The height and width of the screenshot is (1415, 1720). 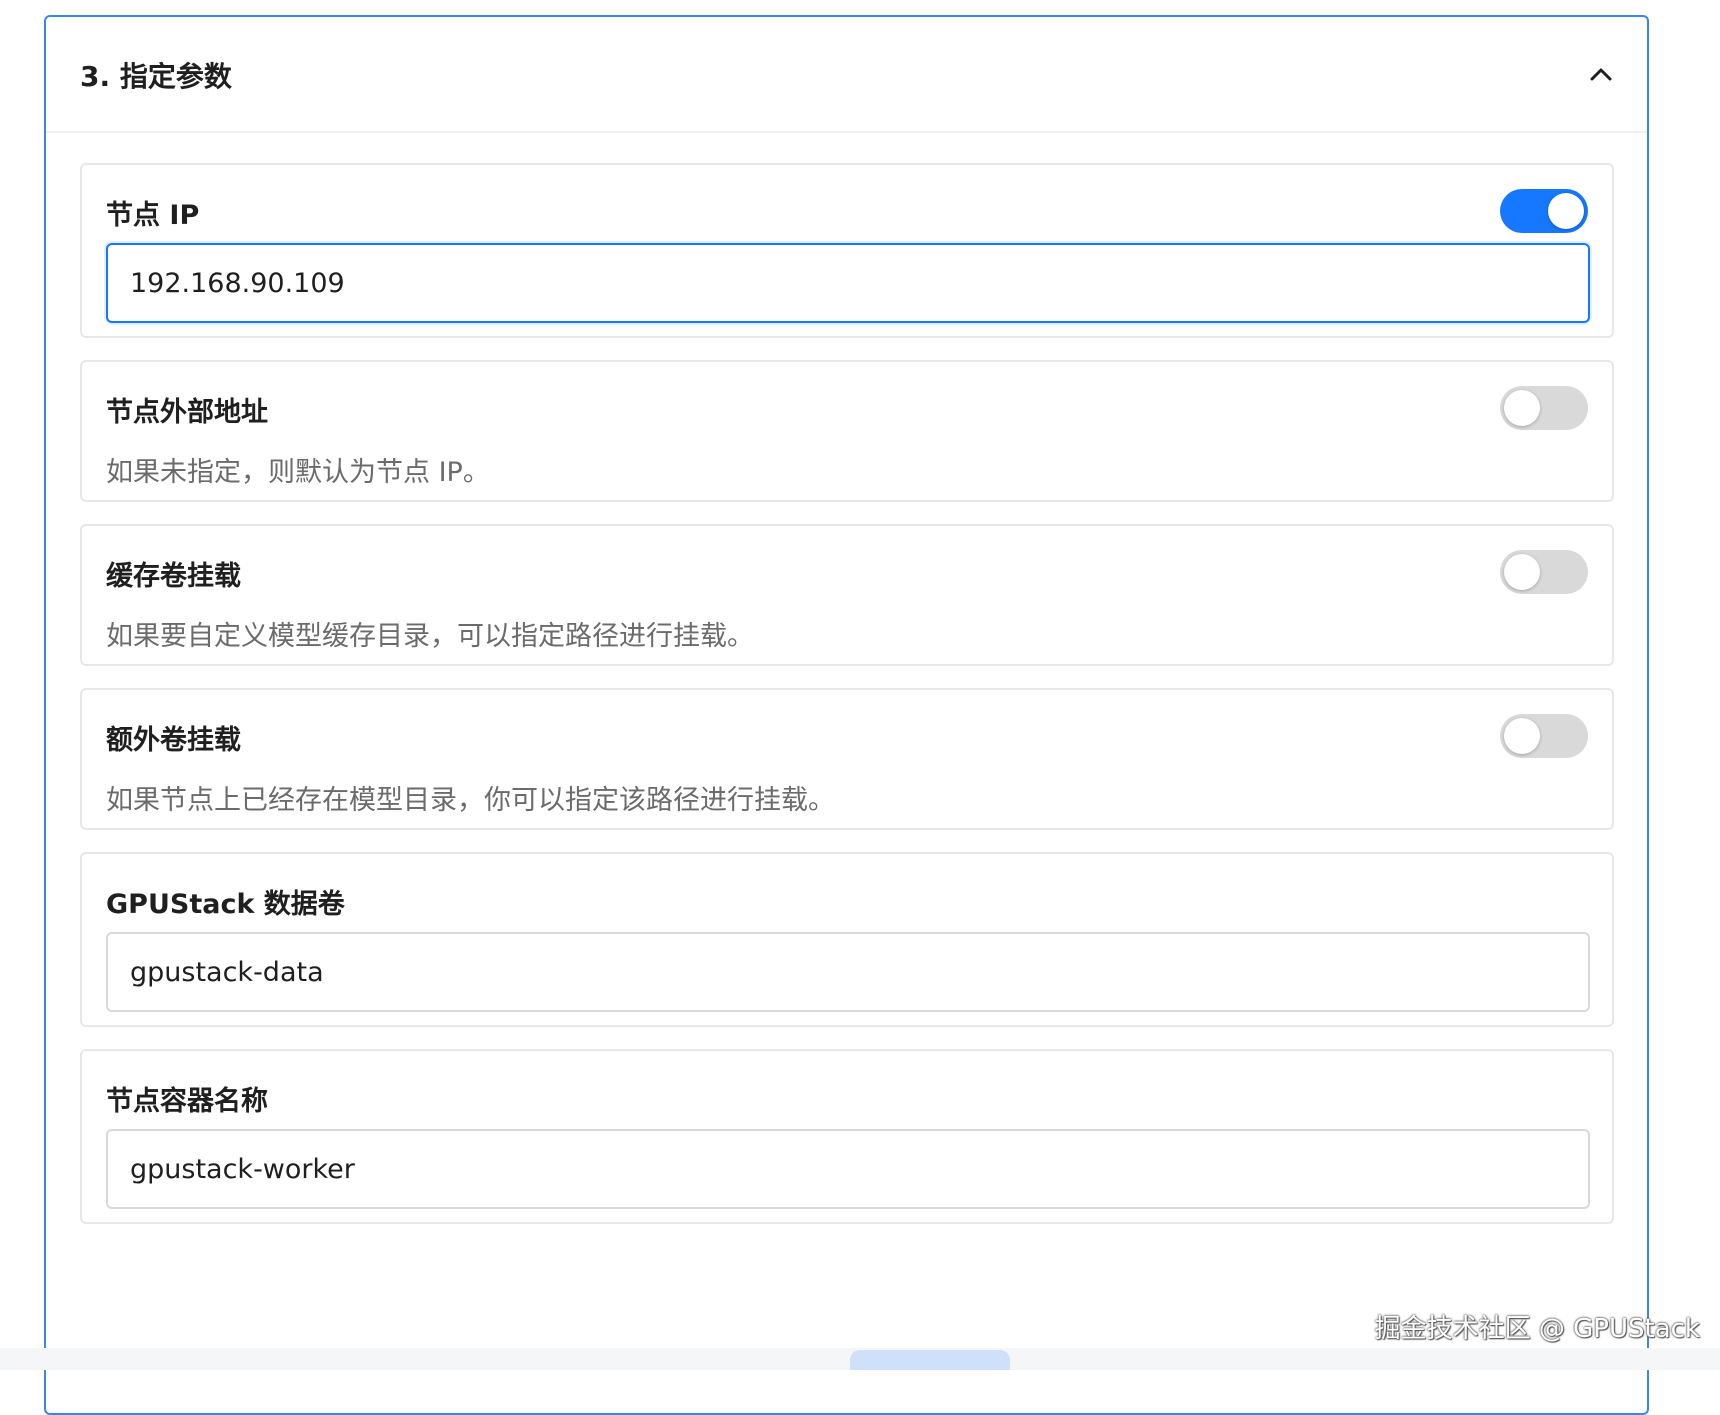 I want to click on node-ip-label: 节点 IP, so click(x=153, y=215).